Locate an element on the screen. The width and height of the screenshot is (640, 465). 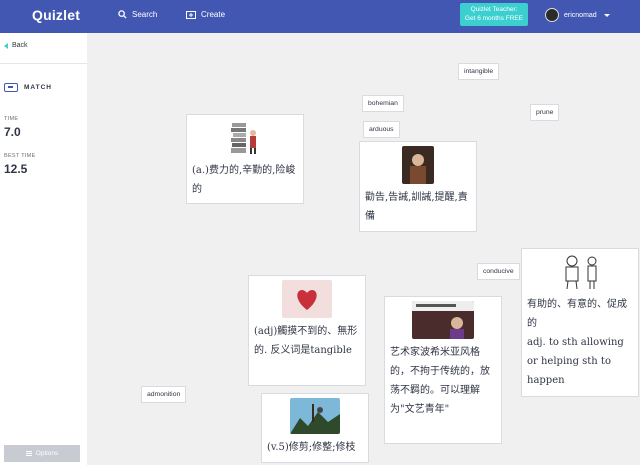
card-text: 有助的、有意的、促成的 is located at coordinates (577, 314).